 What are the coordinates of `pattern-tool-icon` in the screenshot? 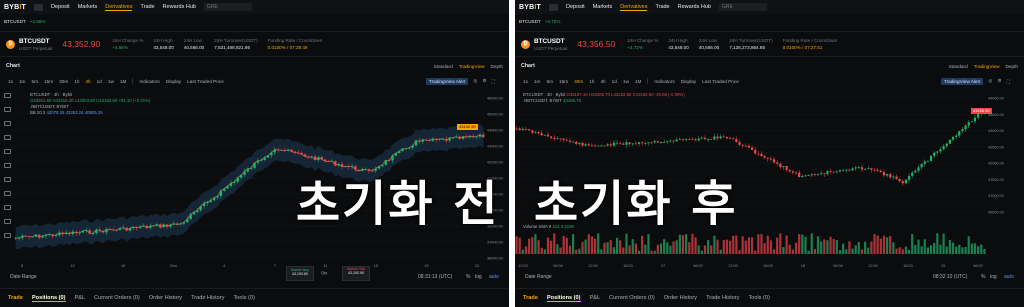 It's located at (7, 165).